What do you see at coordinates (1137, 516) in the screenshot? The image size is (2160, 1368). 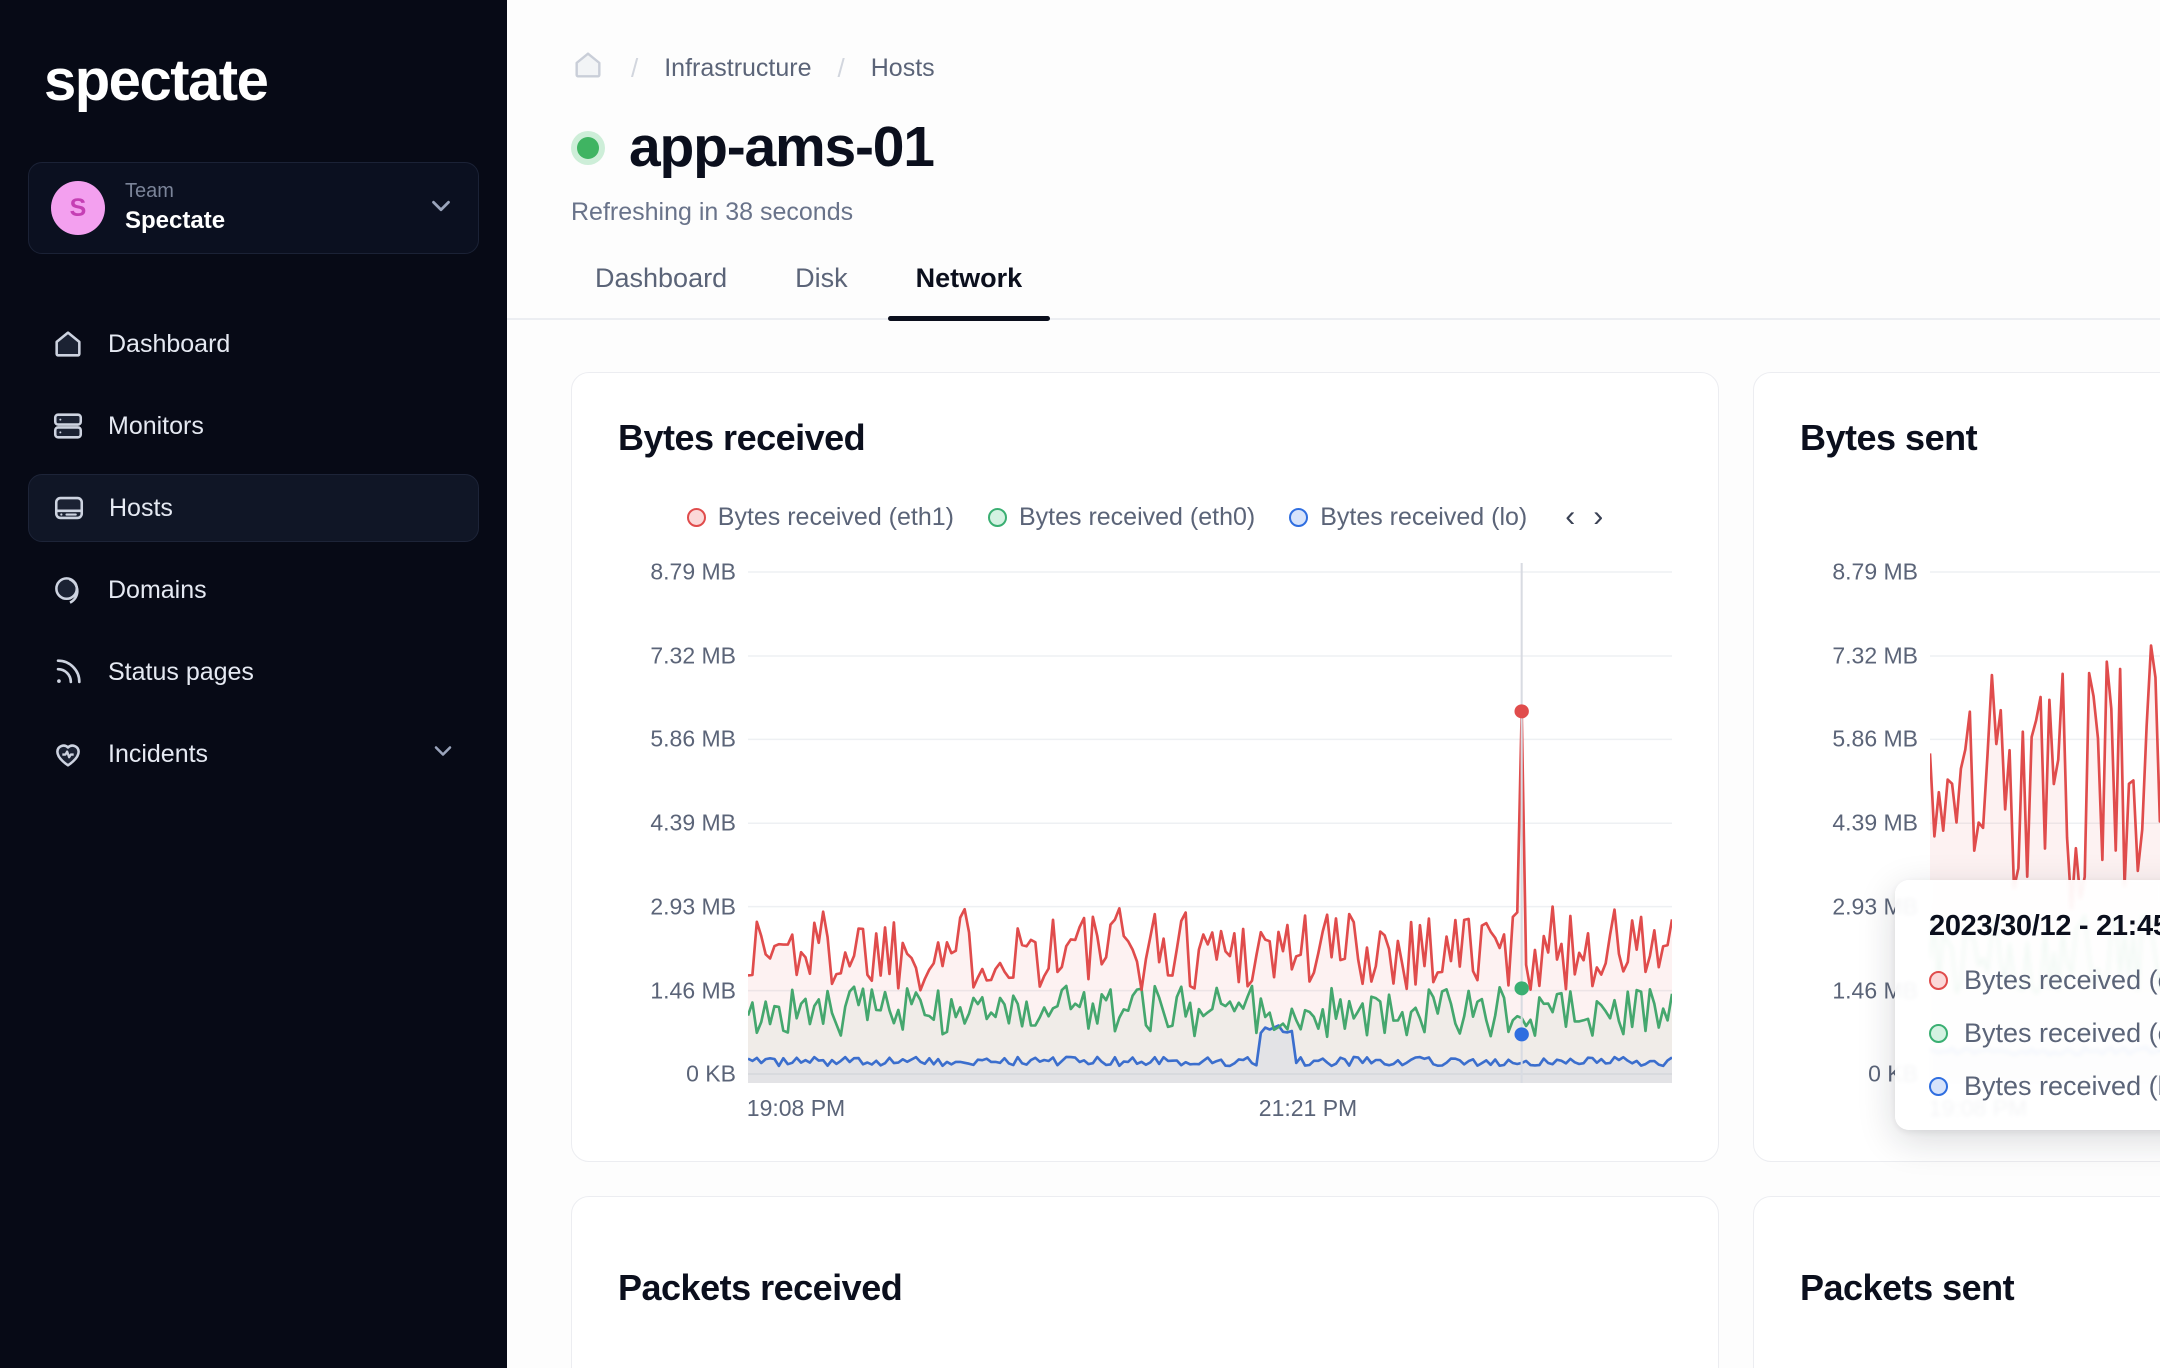 I see `legend-label: Bytes received (eth0)` at bounding box center [1137, 516].